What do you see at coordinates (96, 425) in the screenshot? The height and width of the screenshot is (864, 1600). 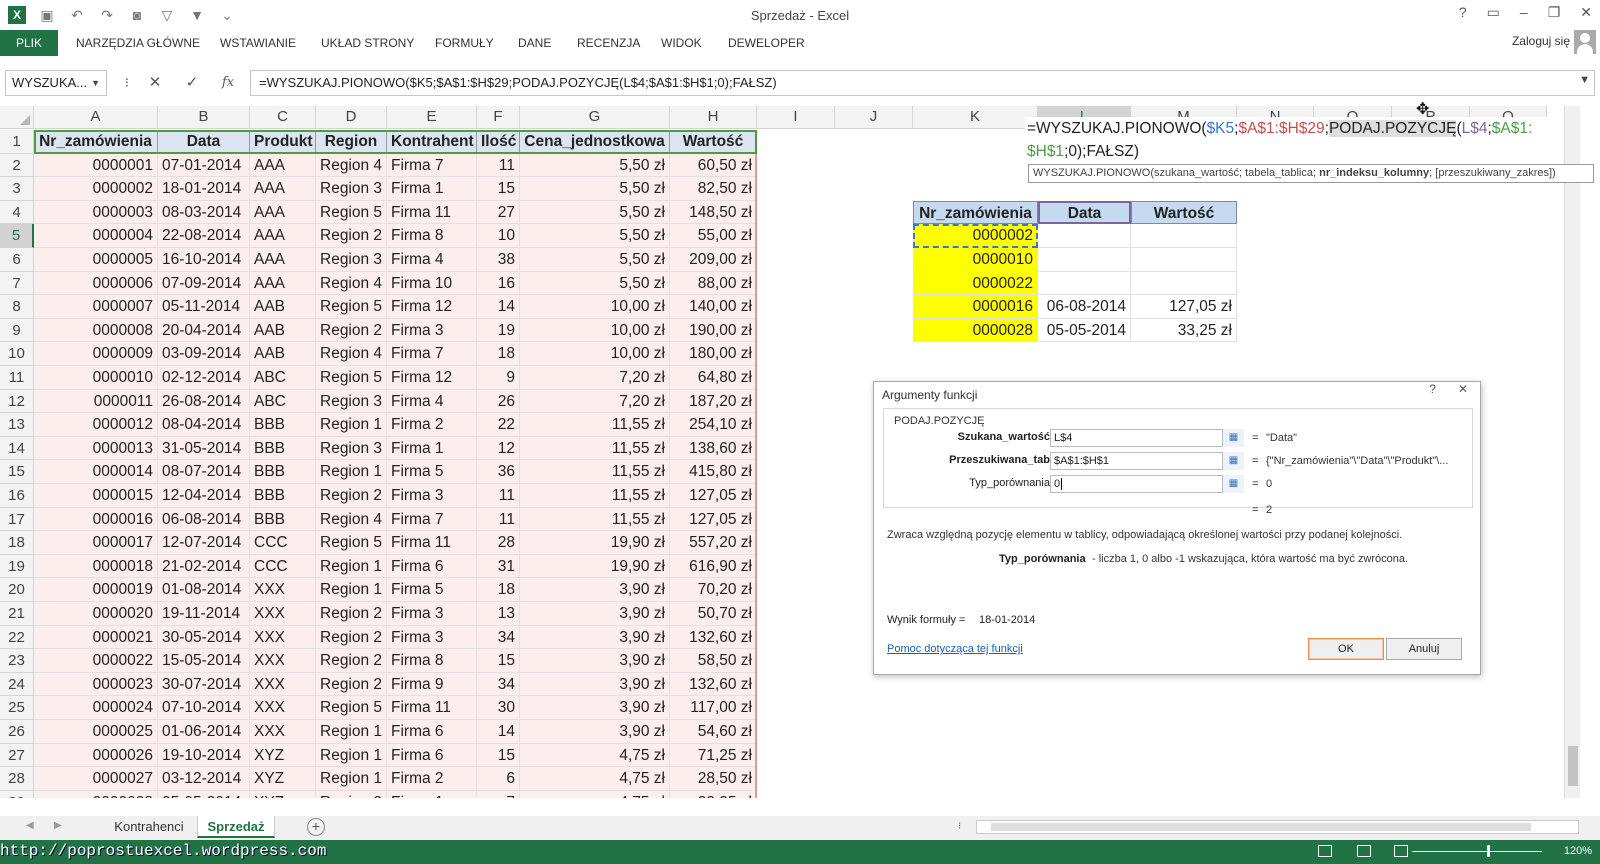 I see `table-cell: 0000012` at bounding box center [96, 425].